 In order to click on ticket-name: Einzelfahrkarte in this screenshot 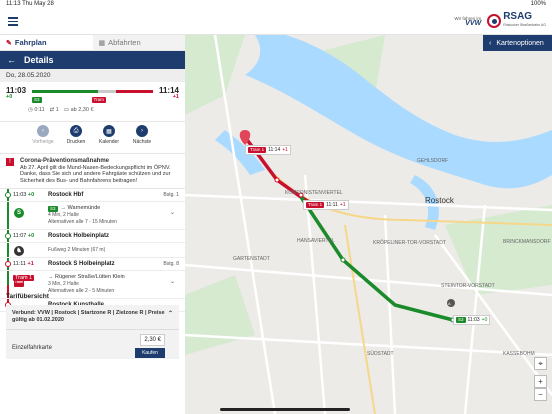, I will do `click(32, 348)`.